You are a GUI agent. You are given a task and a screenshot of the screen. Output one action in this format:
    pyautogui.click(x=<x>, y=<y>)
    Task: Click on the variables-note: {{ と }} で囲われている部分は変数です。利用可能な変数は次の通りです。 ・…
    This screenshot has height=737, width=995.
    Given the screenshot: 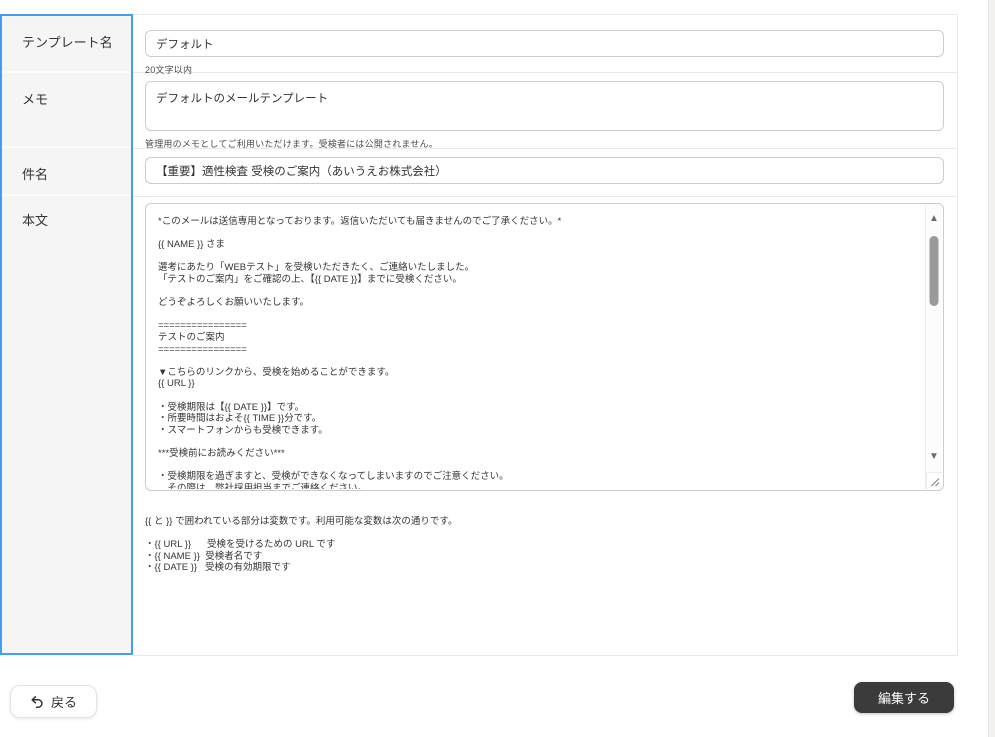 What is the action you would take?
    pyautogui.click(x=301, y=544)
    